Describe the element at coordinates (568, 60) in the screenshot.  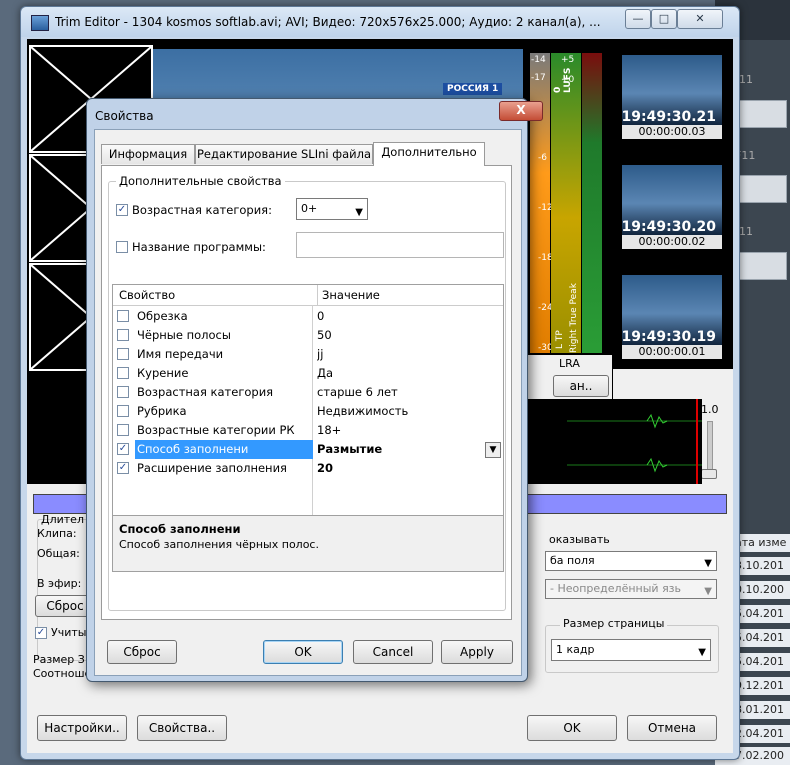
I see `meter-tick: +5` at that location.